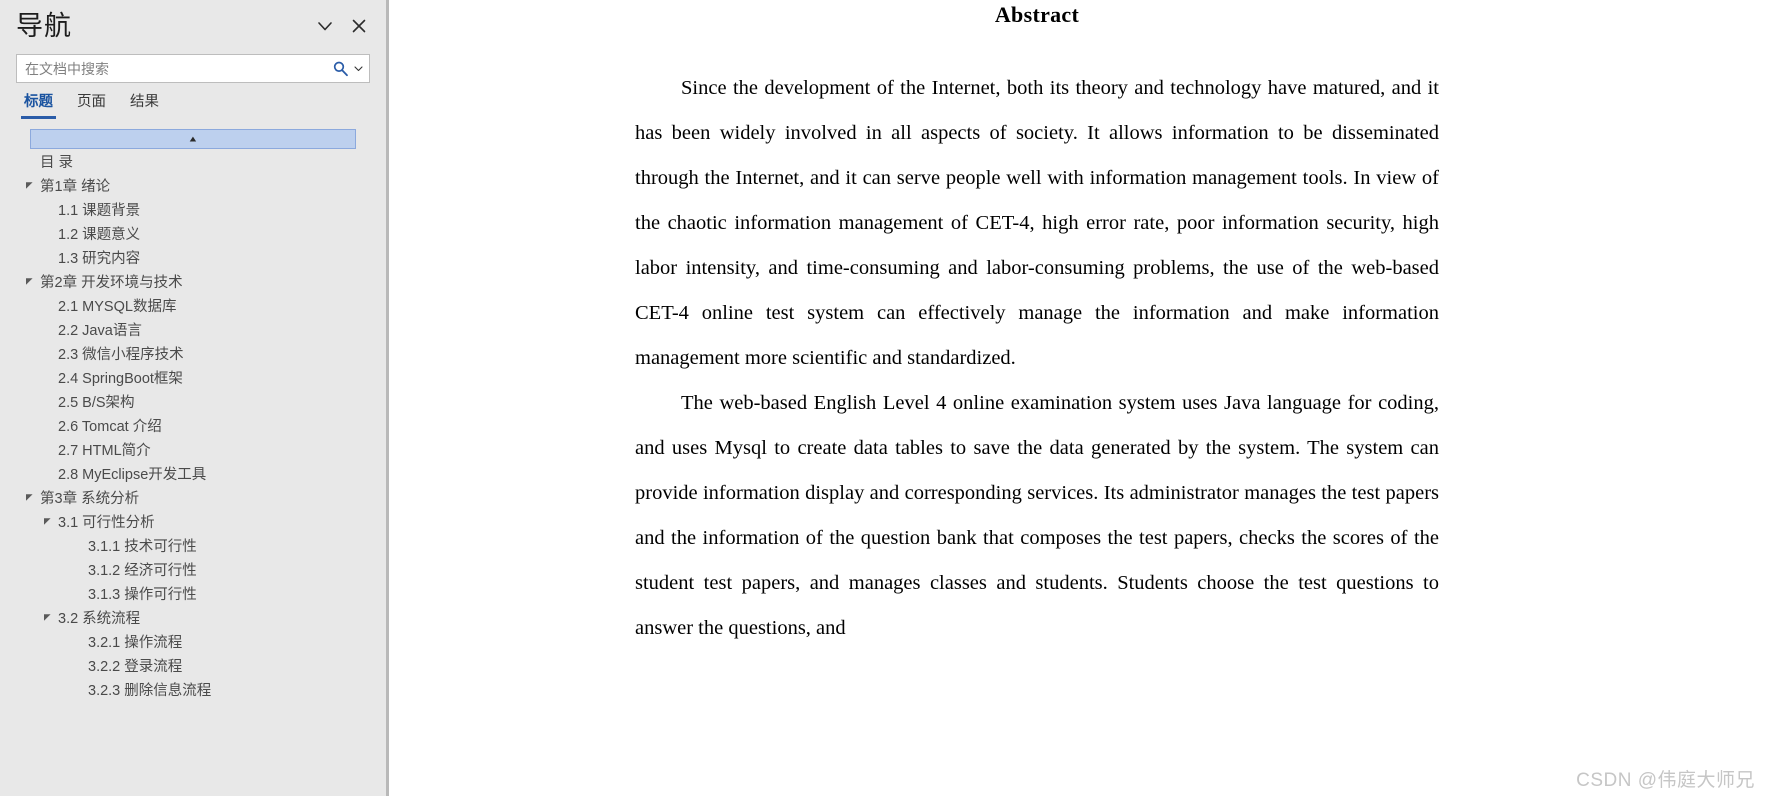 The height and width of the screenshot is (796, 1769). What do you see at coordinates (193, 107) in the screenshot?
I see `navigation-tabs: 标题 页面 结果` at bounding box center [193, 107].